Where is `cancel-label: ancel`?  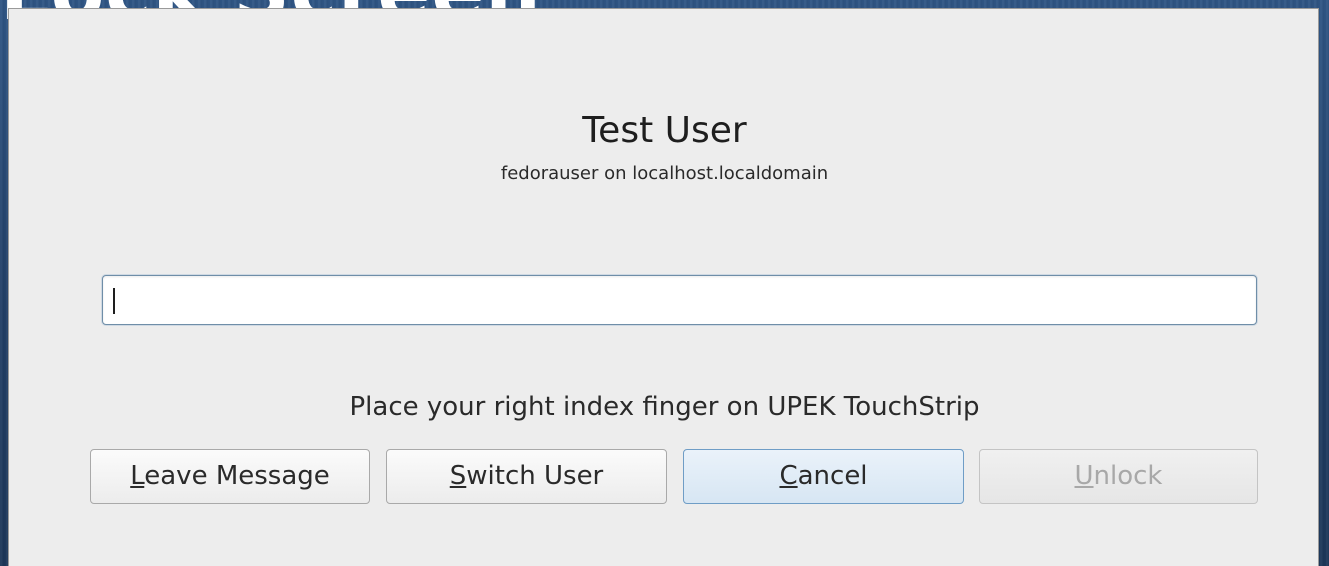 cancel-label: ancel is located at coordinates (832, 476).